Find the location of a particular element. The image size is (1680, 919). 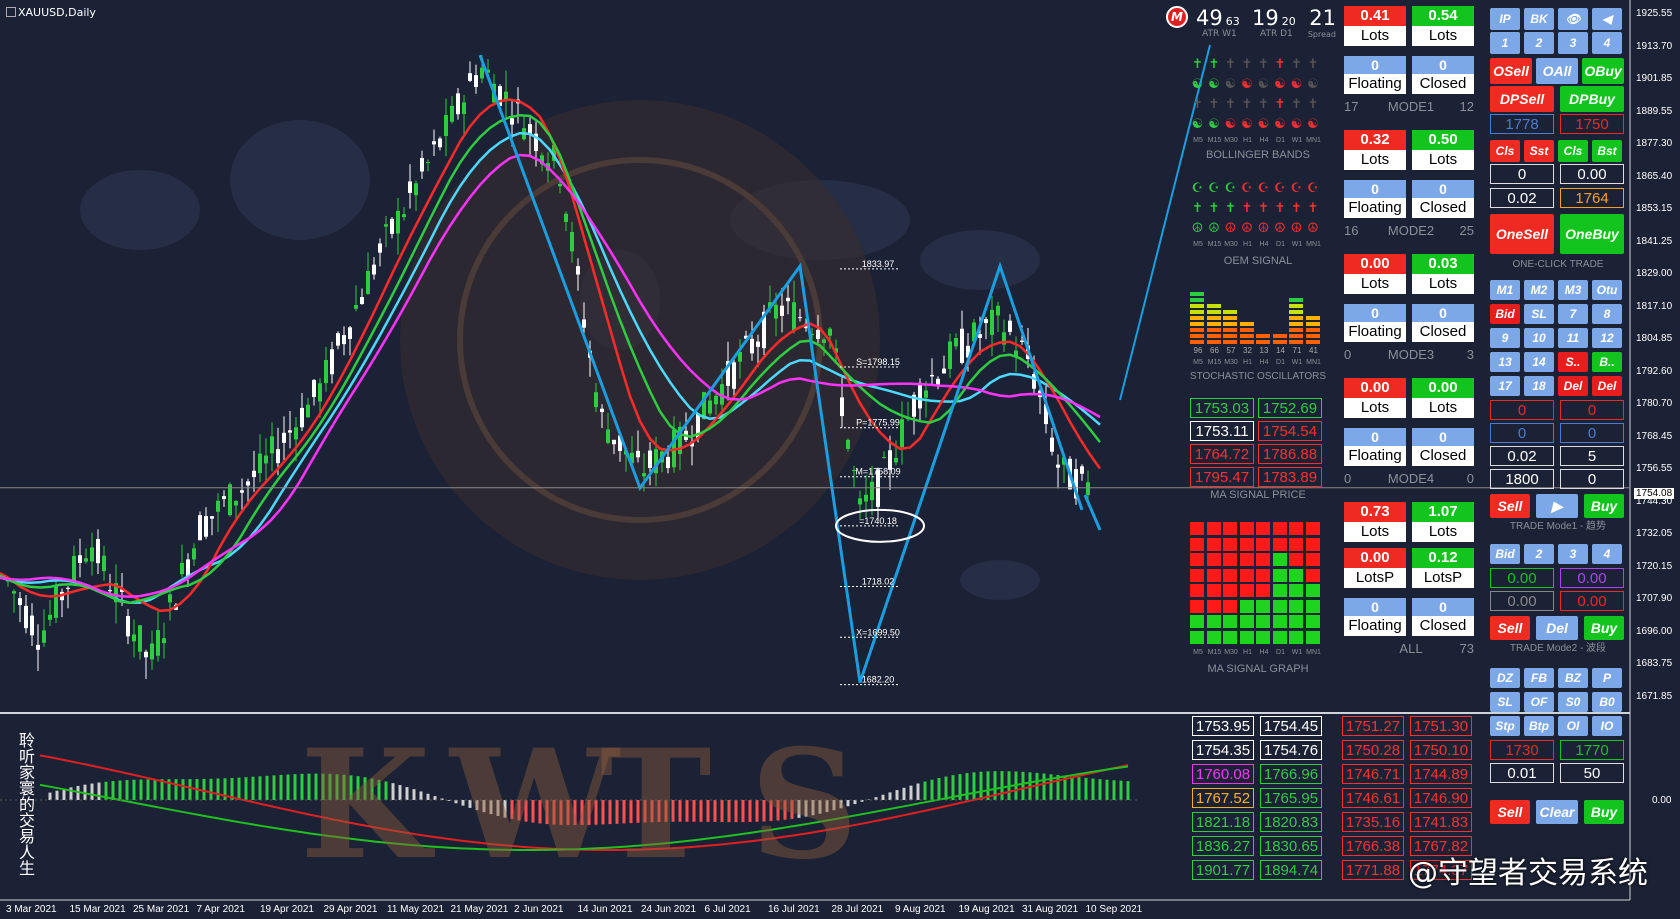

number-button: 2 is located at coordinates (1539, 43).